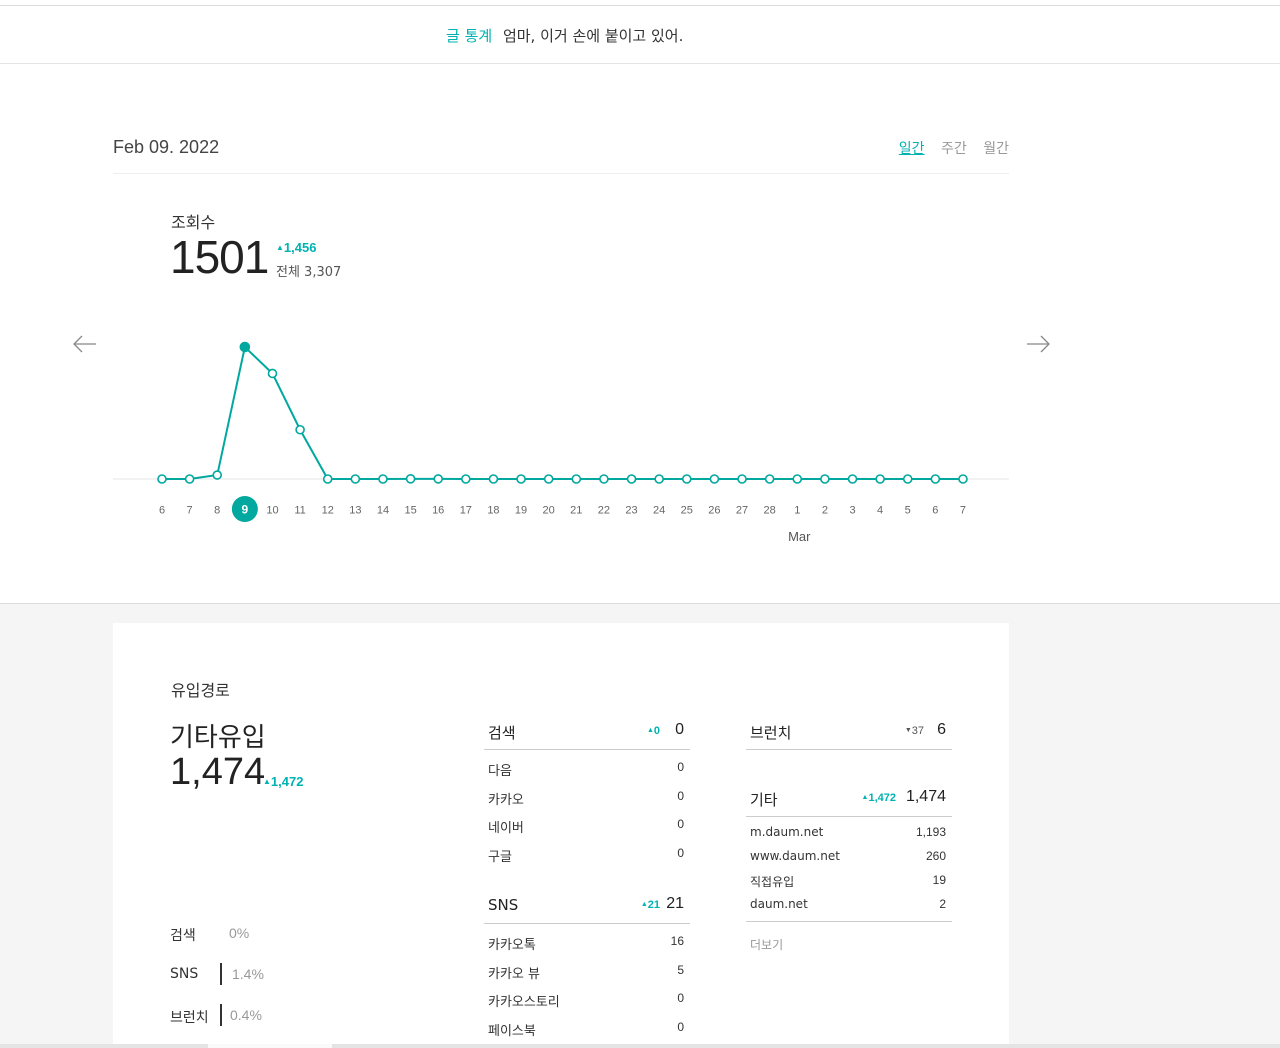  I want to click on horizontal-scrollbar, so click(640, 1046).